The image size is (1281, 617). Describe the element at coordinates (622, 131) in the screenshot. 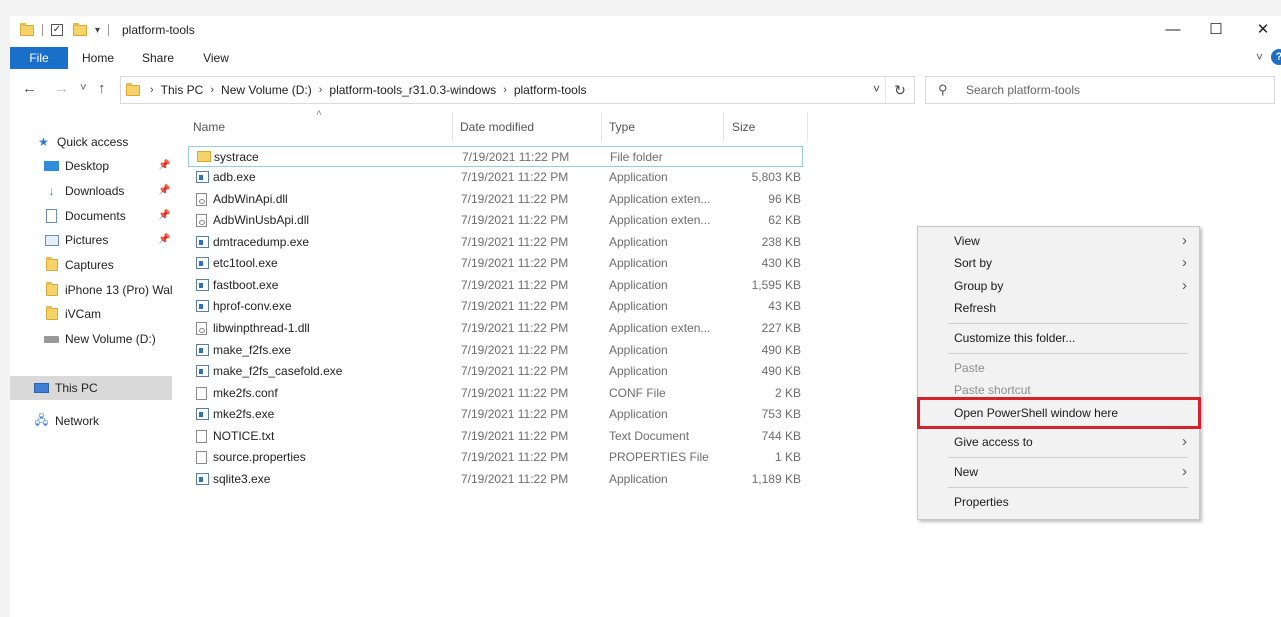

I see `column-header-type: Type` at that location.